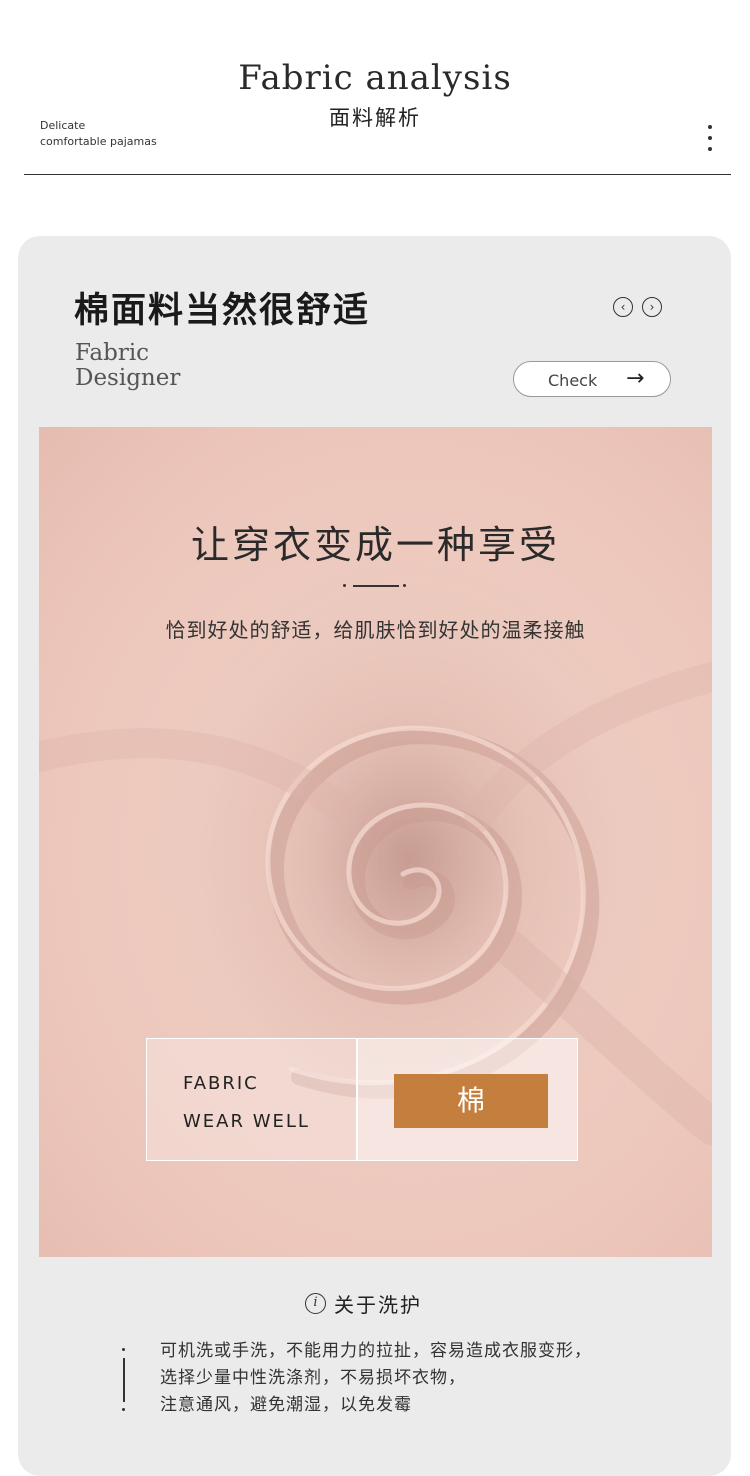 This screenshot has height=1476, width=750. Describe the element at coordinates (376, 586) in the screenshot. I see `headline-divider` at that location.